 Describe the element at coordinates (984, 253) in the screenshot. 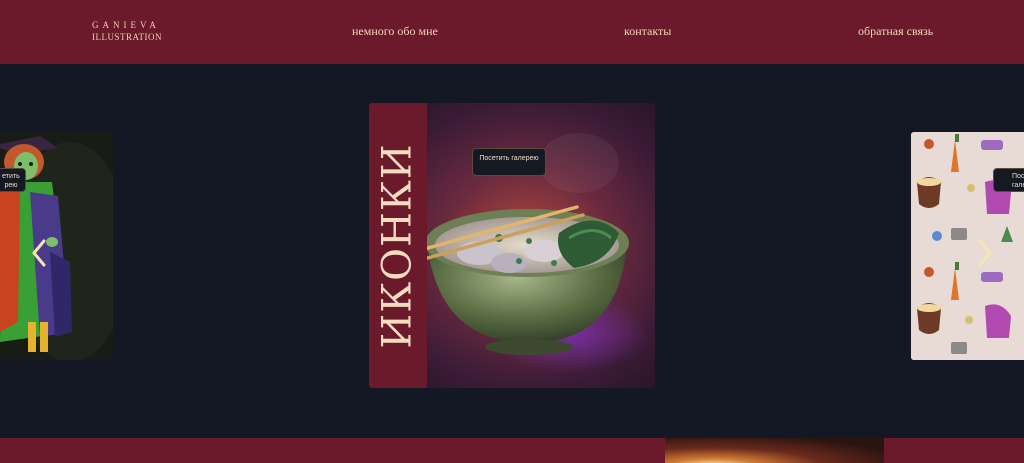

I see `chevron-right-icon` at that location.